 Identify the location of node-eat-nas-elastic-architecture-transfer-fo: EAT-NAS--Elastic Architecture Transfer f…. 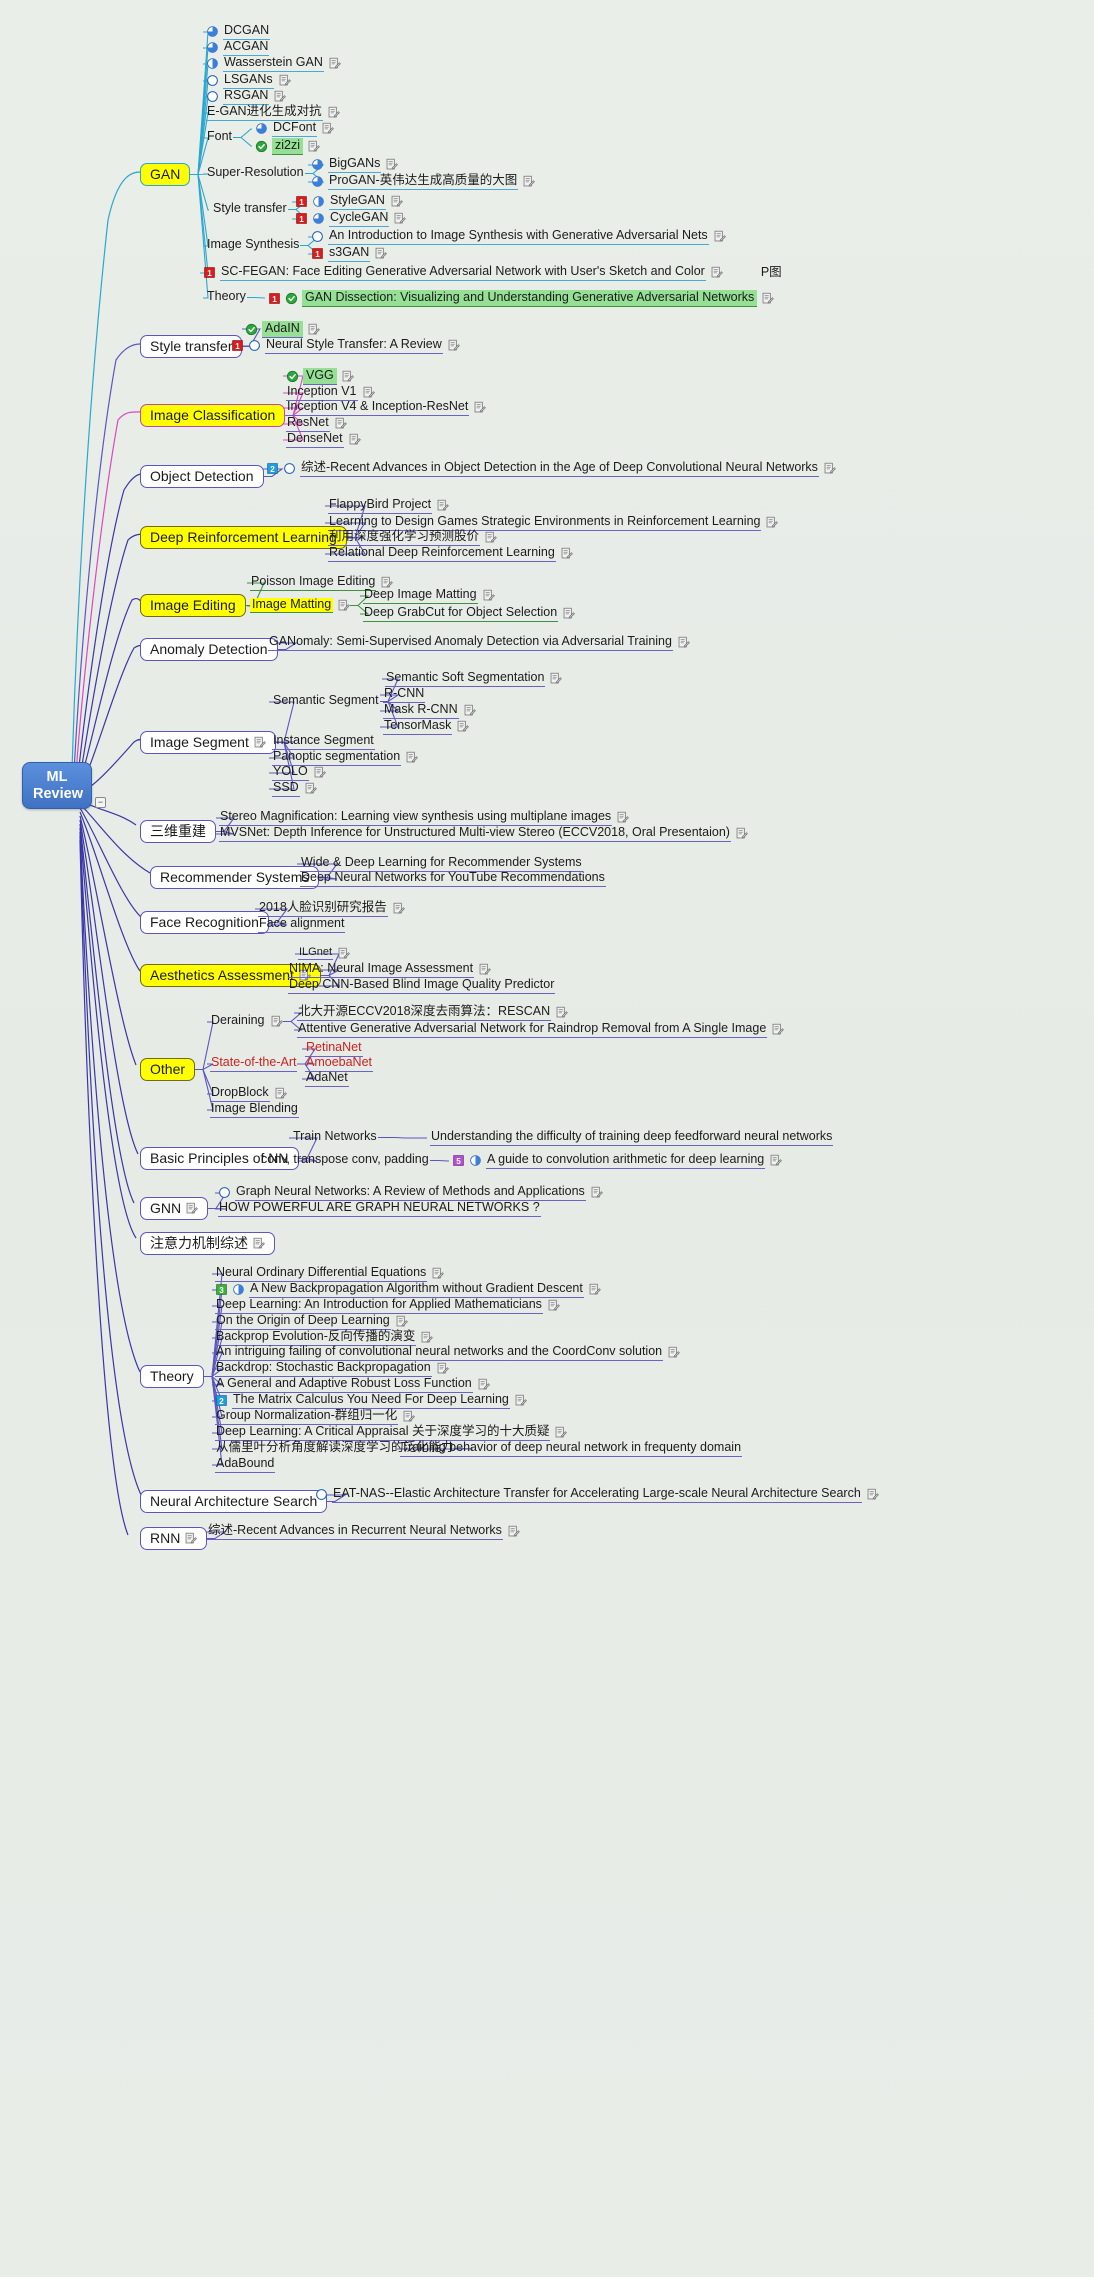
(597, 1494).